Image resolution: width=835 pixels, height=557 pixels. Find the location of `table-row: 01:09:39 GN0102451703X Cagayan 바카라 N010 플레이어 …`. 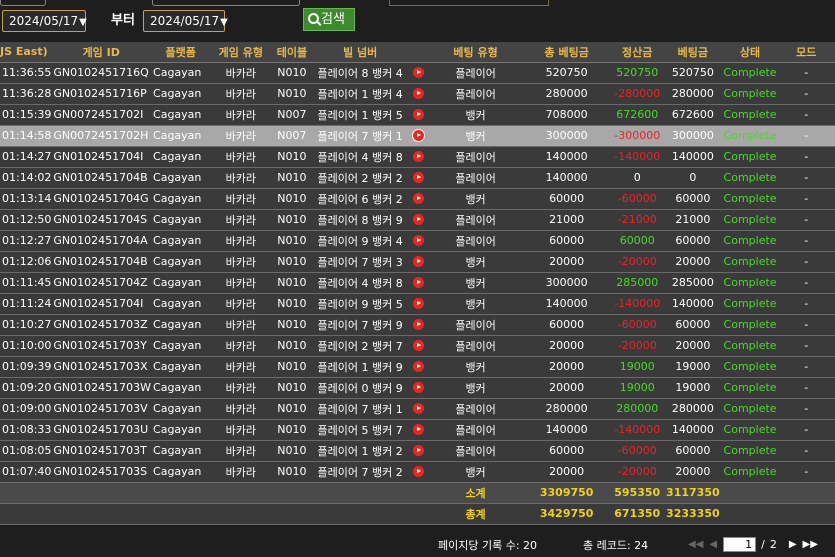

table-row: 01:09:39 GN0102451703X Cagayan 바카라 N010 플레이어 … is located at coordinates (417, 367).